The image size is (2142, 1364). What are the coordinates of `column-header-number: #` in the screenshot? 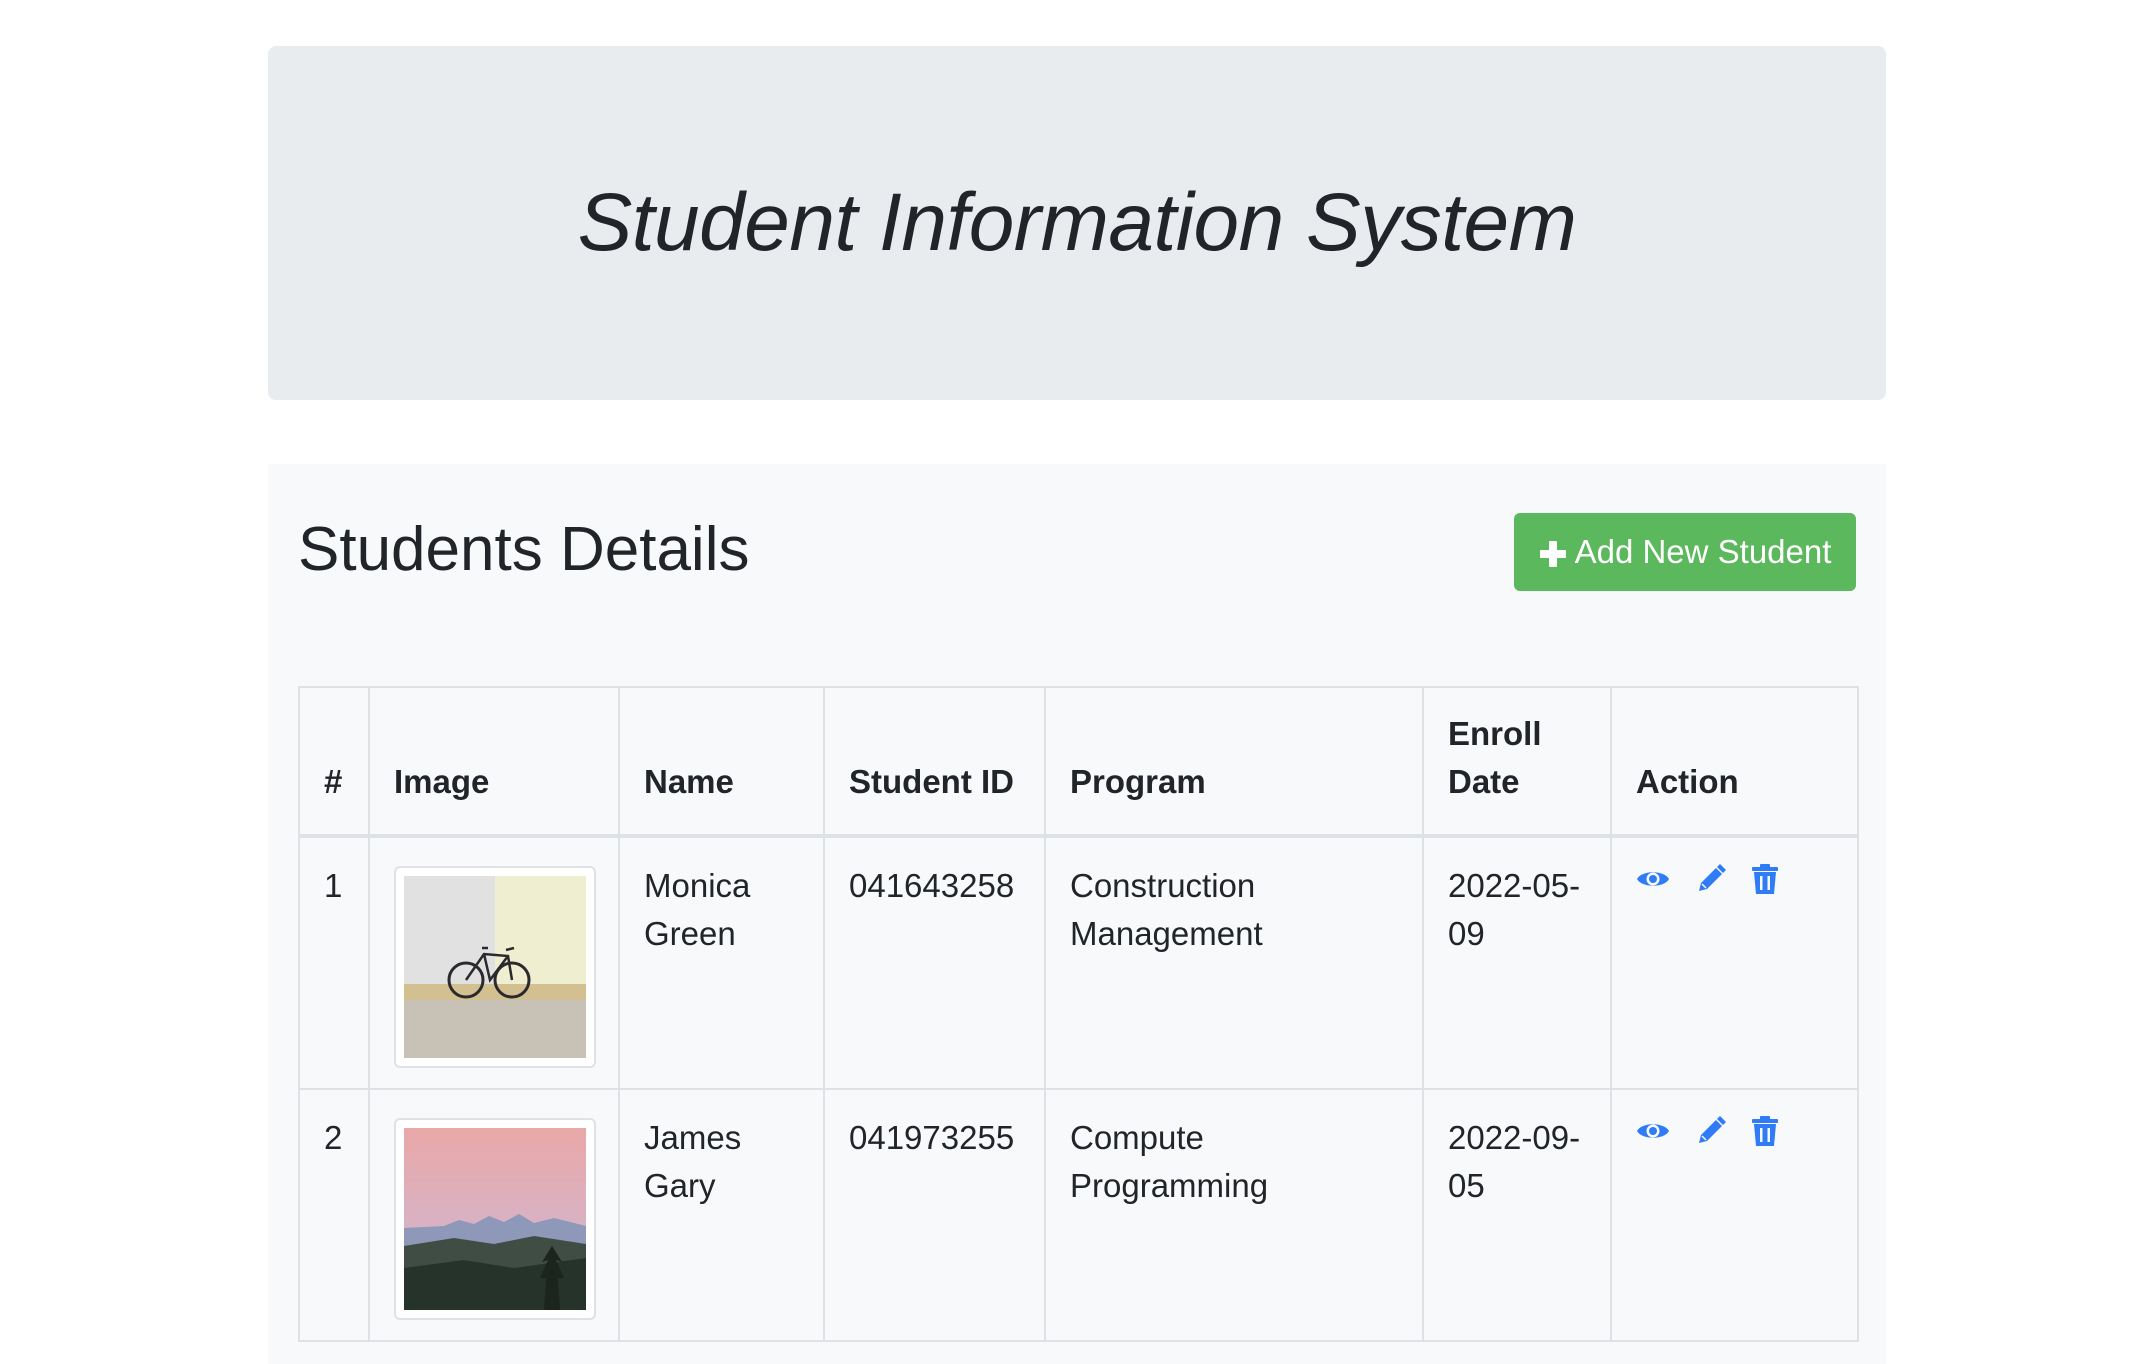 It's located at (334, 762).